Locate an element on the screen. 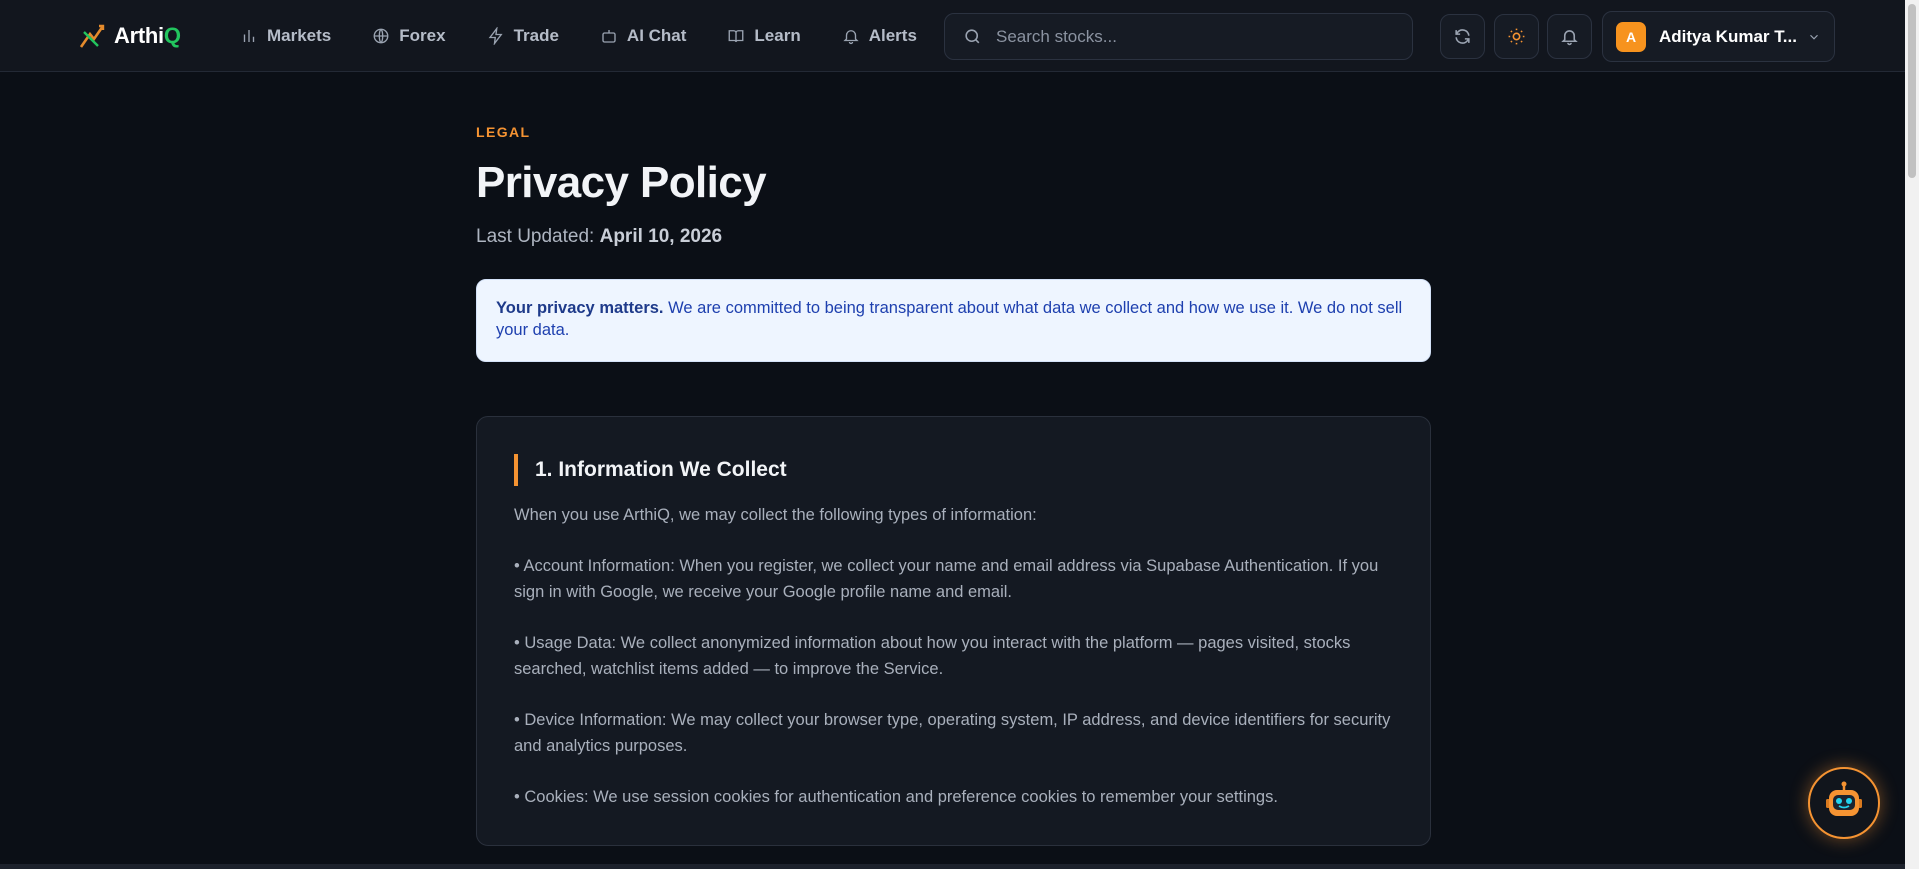 The width and height of the screenshot is (1919, 869). notice-bold: Your privacy matters. is located at coordinates (580, 308).